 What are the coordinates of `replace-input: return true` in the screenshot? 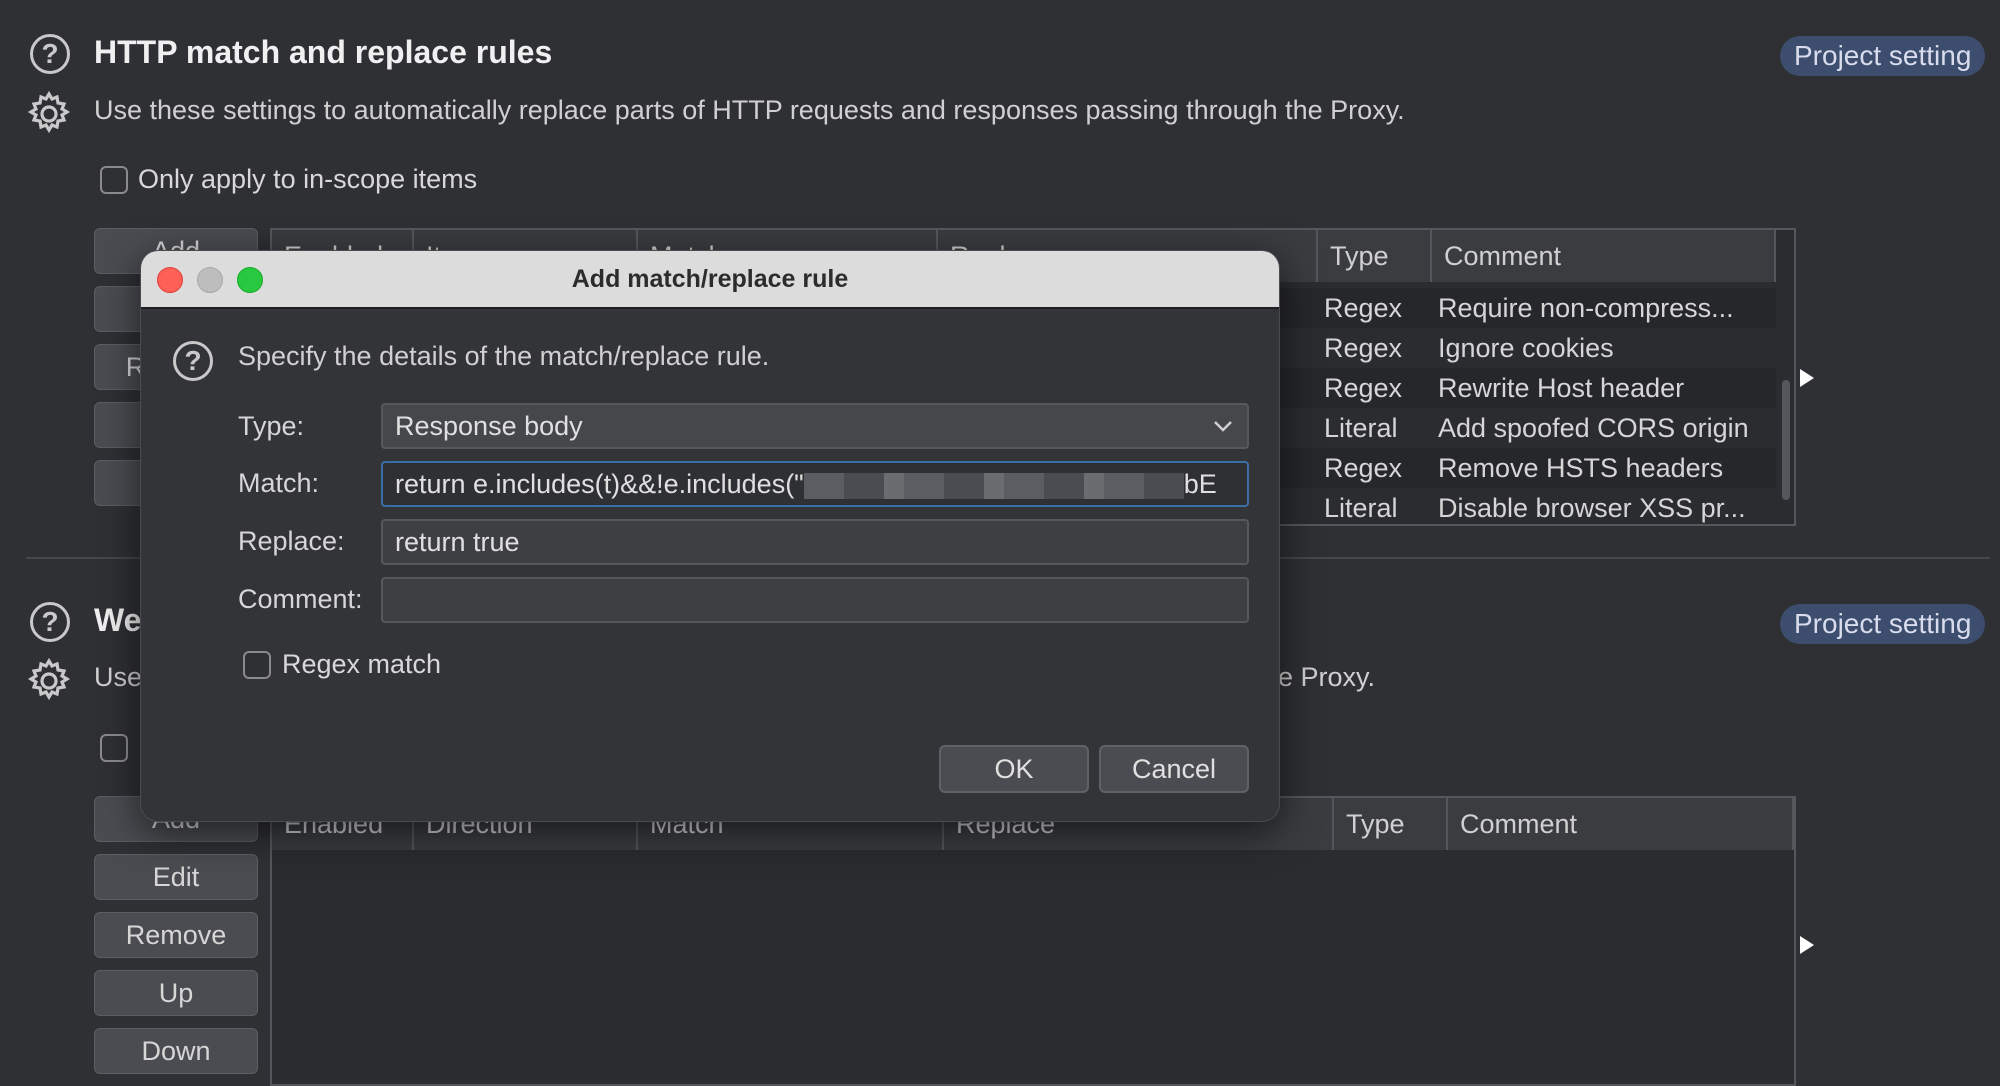 It's located at (815, 542).